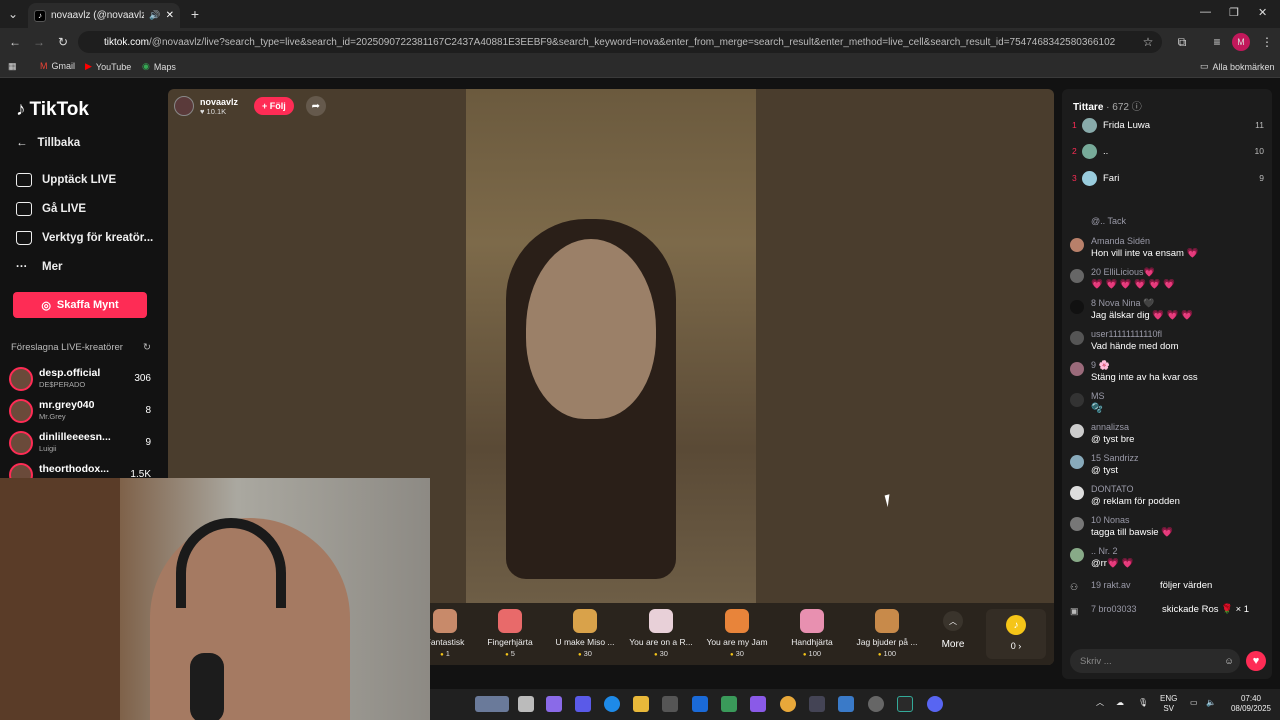 The image size is (1280, 720). What do you see at coordinates (788, 704) in the screenshot?
I see `chrome-icon` at bounding box center [788, 704].